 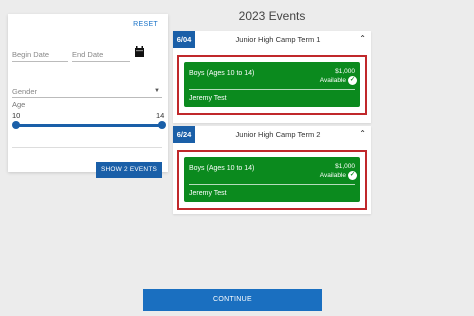 I want to click on show-events-button: SHOW 2 EVENTS, so click(x=129, y=170).